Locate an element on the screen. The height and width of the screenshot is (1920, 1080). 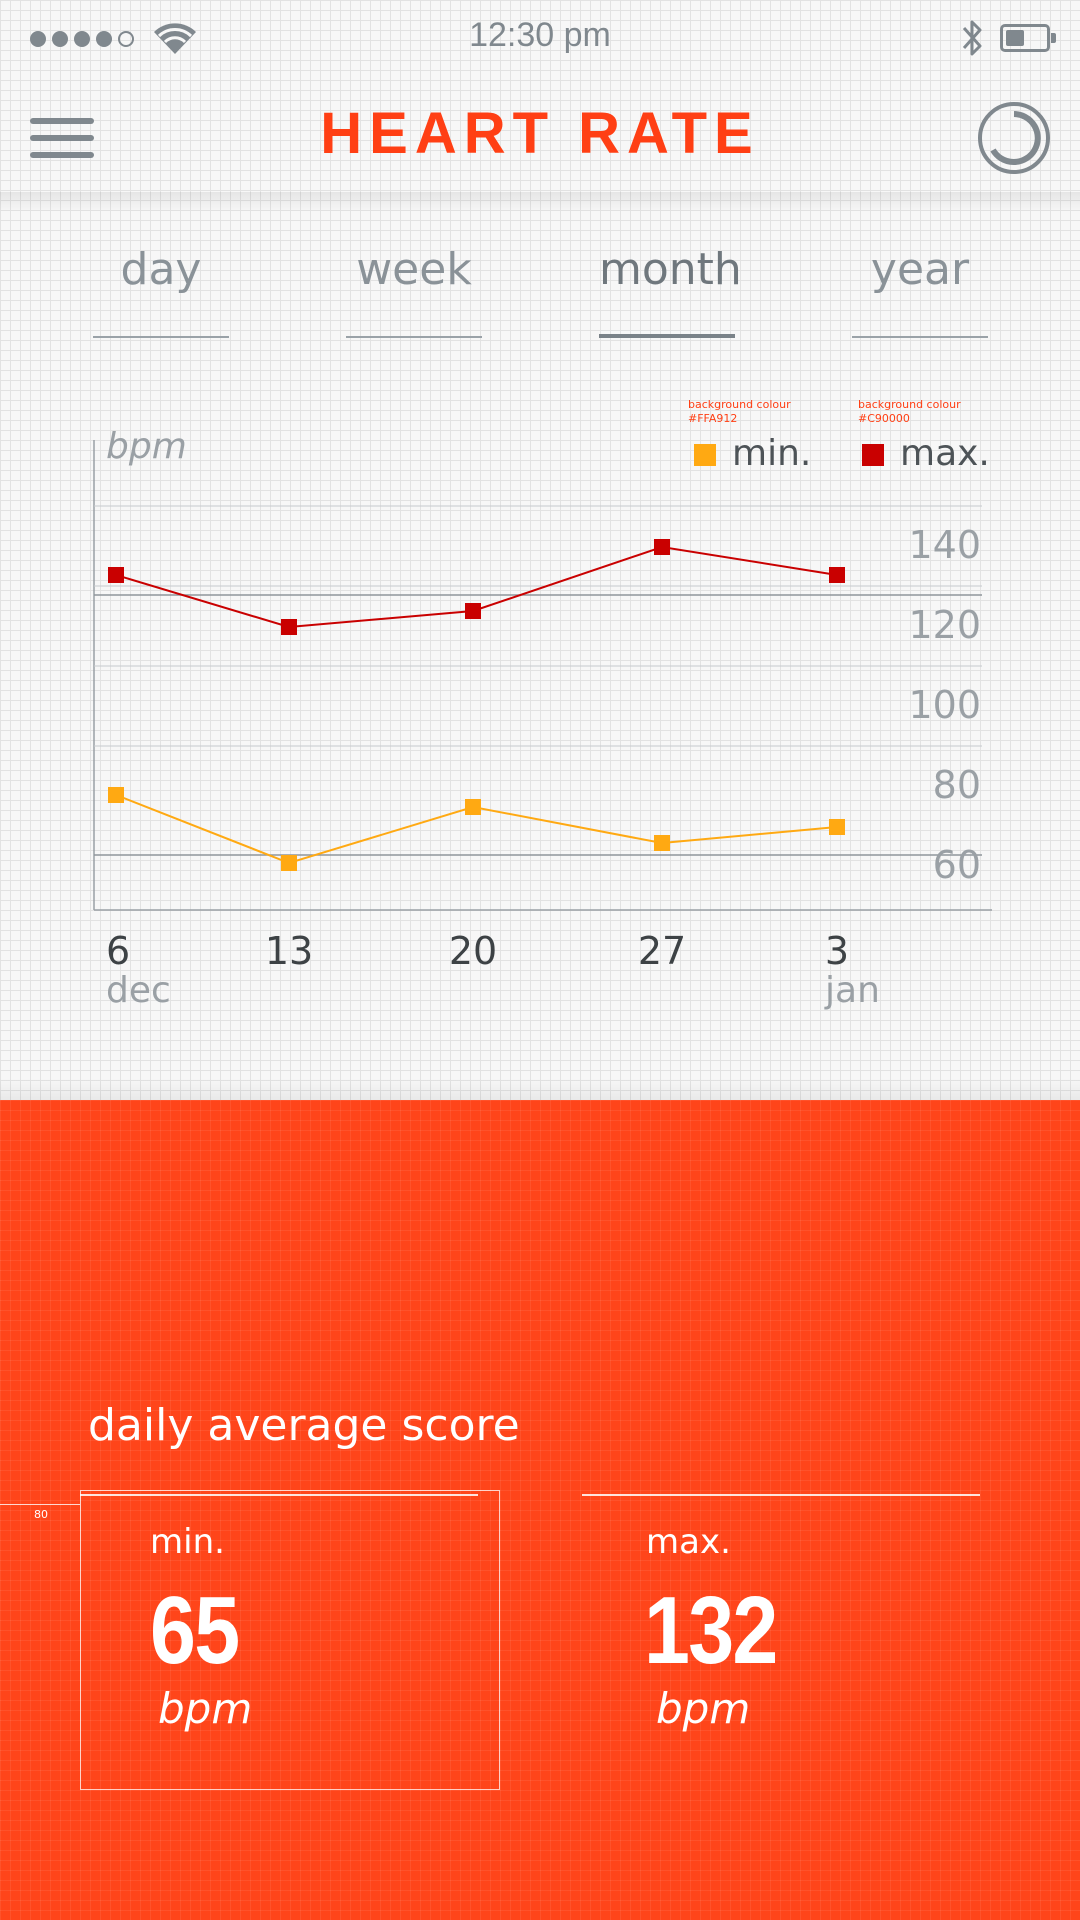
period-tabs: day week month year is located at coordinates (540, 285).